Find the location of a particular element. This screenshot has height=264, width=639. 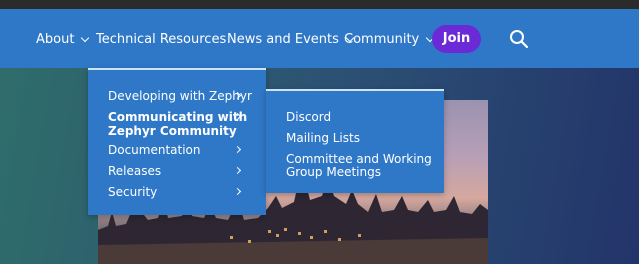

nav-about-label: About is located at coordinates (55, 39).